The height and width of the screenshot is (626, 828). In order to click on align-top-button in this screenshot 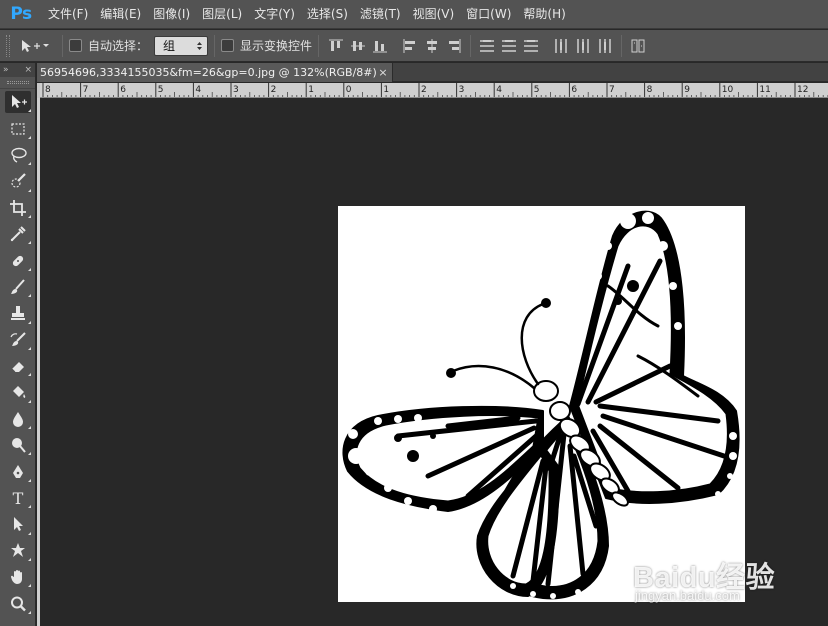, I will do `click(336, 46)`.